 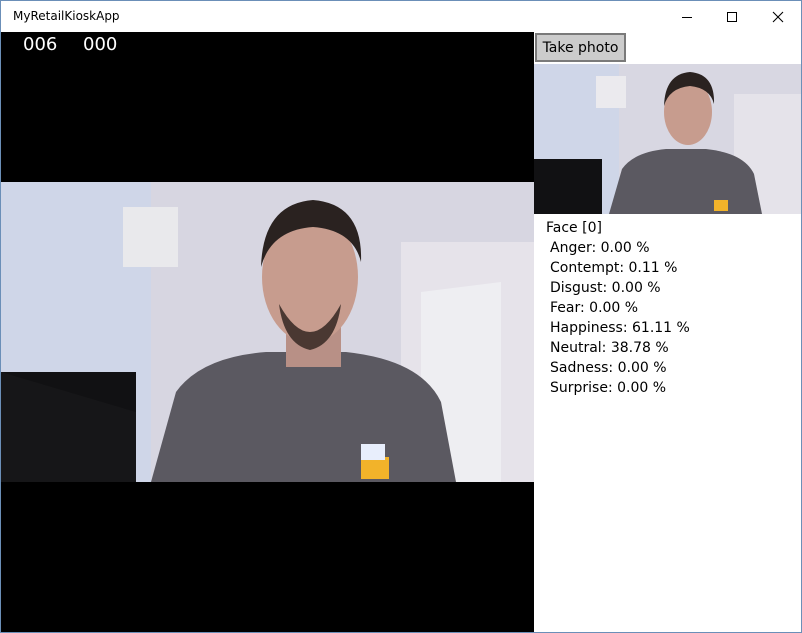 I want to click on emotion-sadness: Sadness: 0.00 %, so click(x=608, y=368).